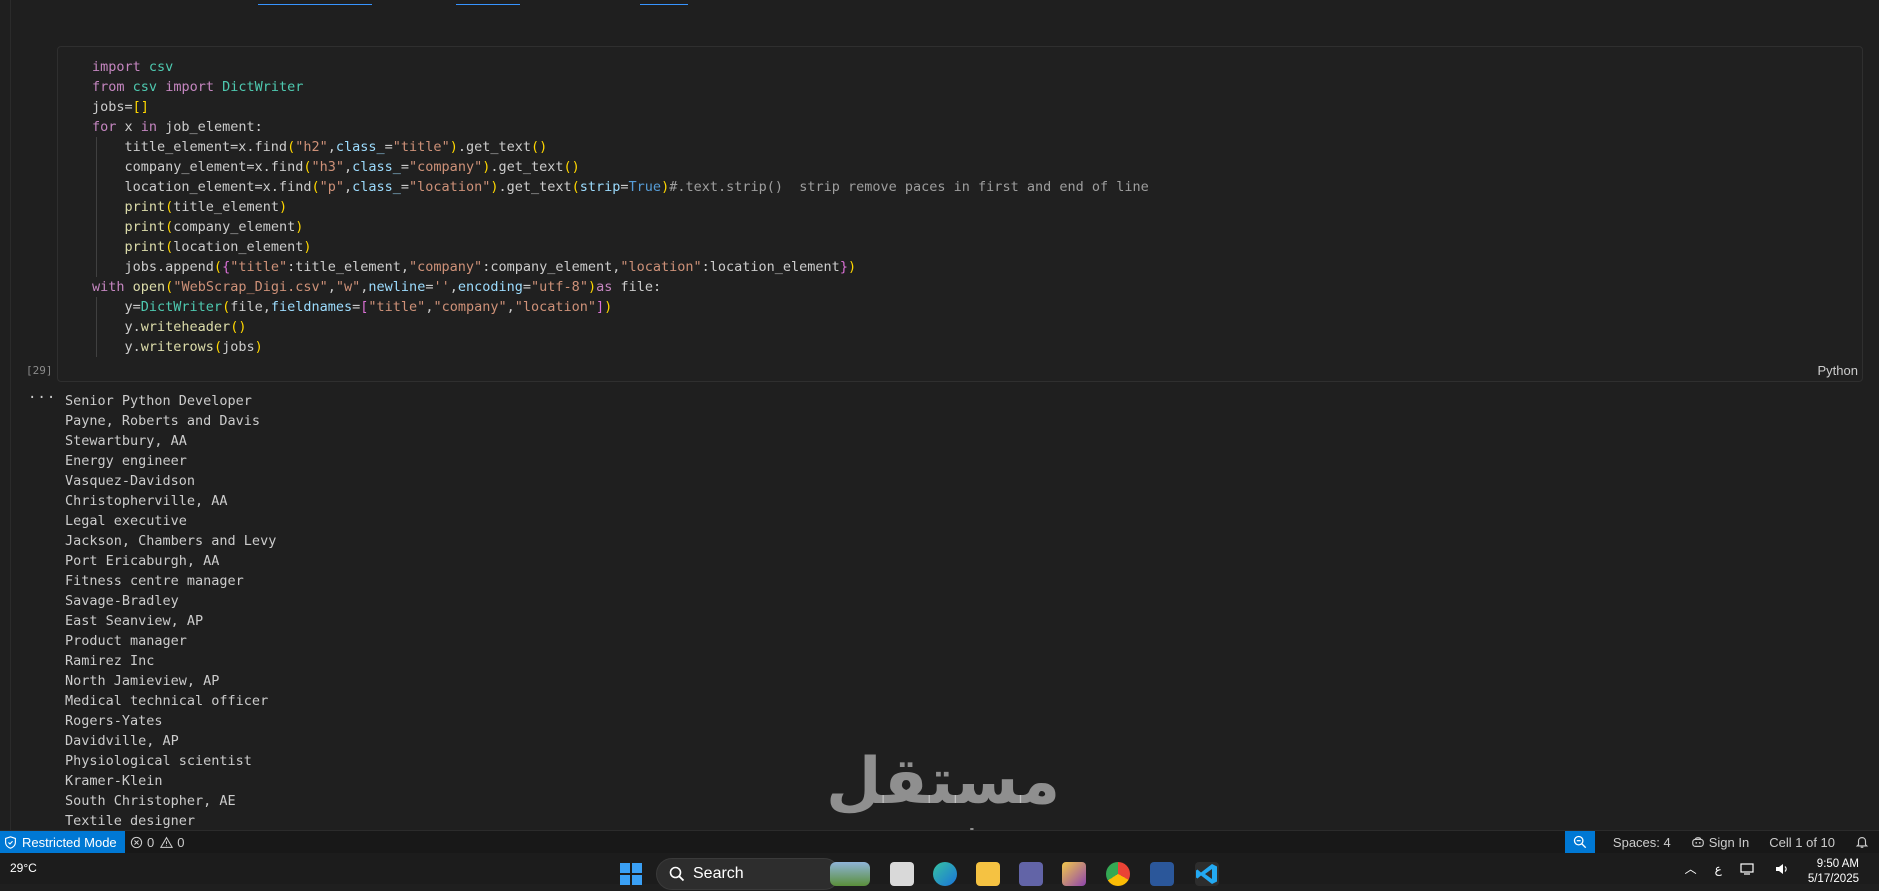 This screenshot has width=1879, height=891. Describe the element at coordinates (1782, 869) in the screenshot. I see `volume-icon` at that location.